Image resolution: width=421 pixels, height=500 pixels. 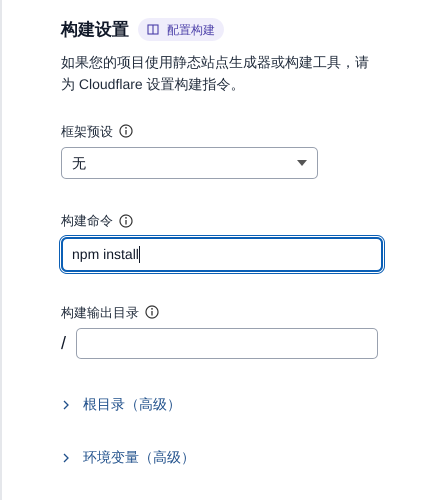 What do you see at coordinates (227, 343) in the screenshot?
I see `output-directory-field` at bounding box center [227, 343].